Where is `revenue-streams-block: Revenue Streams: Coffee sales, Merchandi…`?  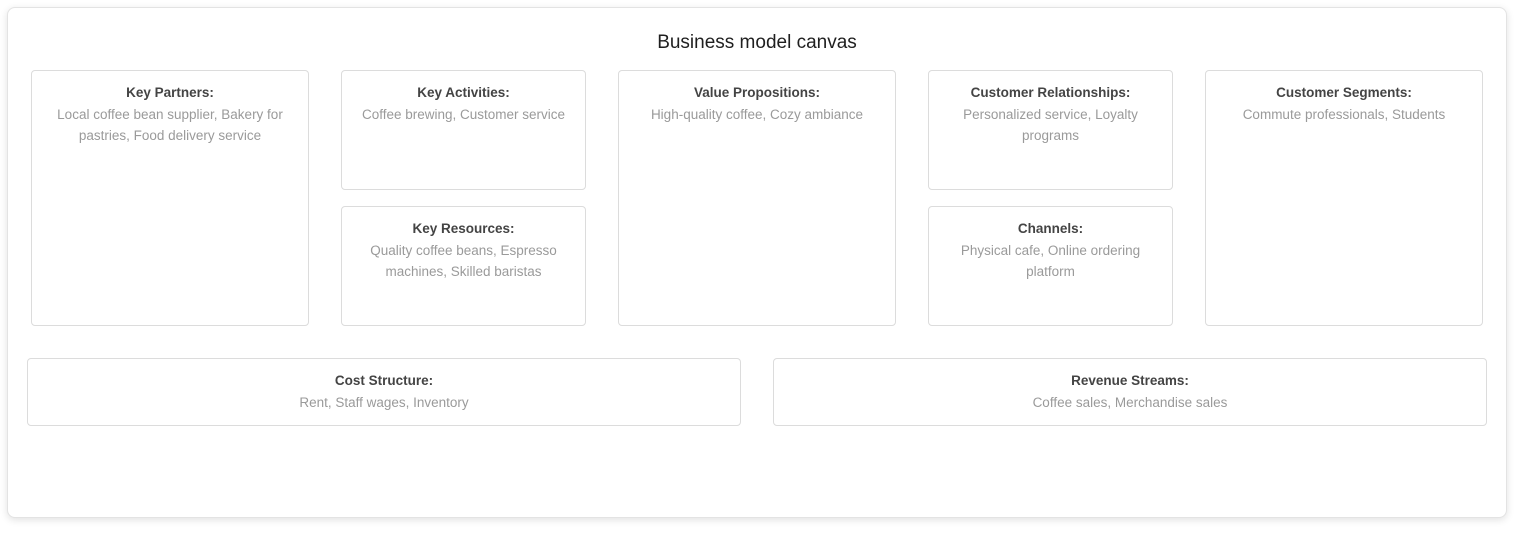
revenue-streams-block: Revenue Streams: Coffee sales, Merchandi… is located at coordinates (1130, 392).